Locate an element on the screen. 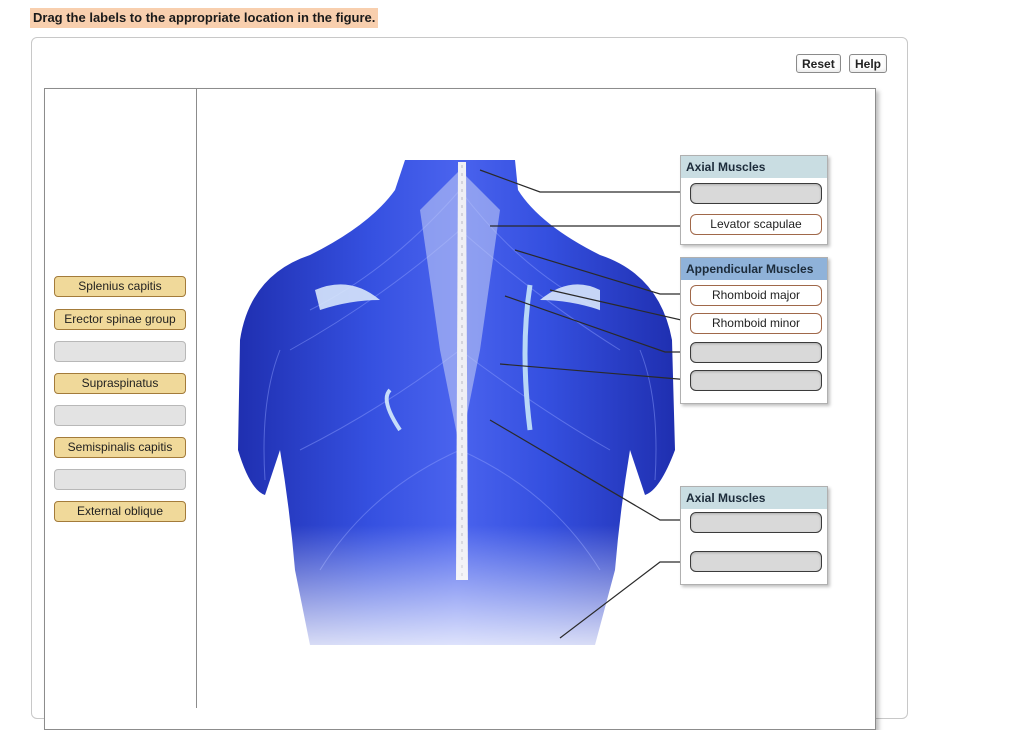 The image size is (1024, 730). group-title: Appendicular Muscles is located at coordinates (754, 269).